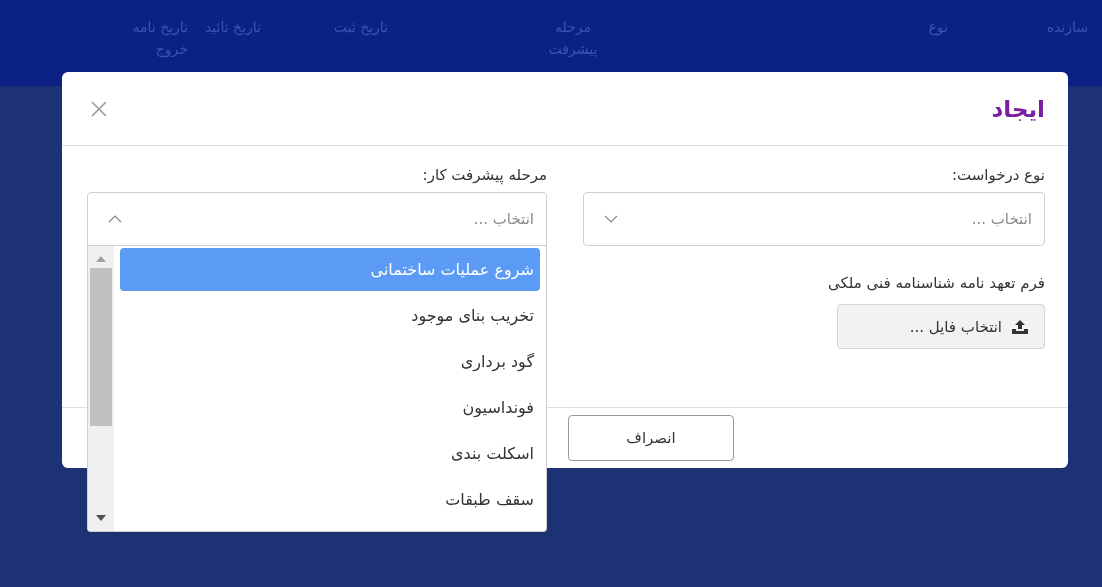  I want to click on scroll-up-icon, so click(101, 259).